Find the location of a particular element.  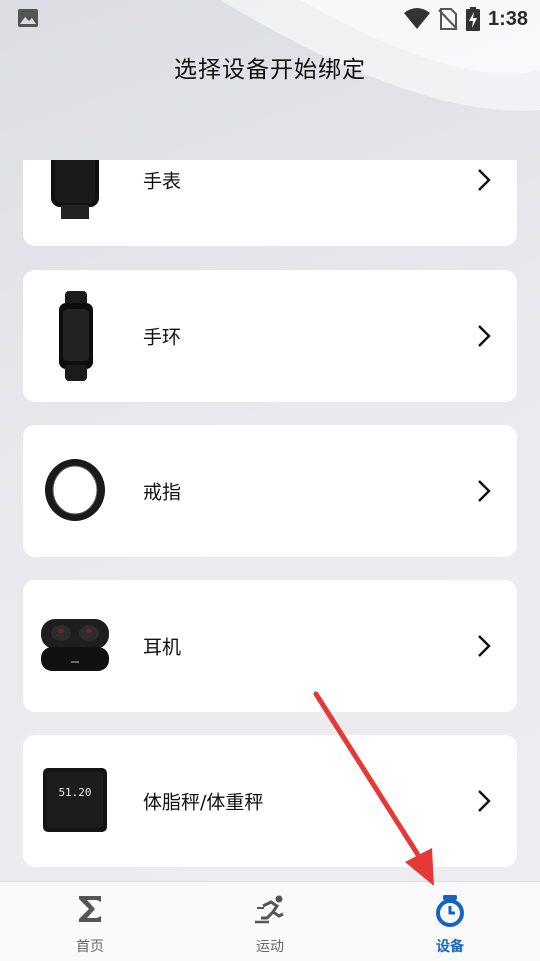

nav-device-label: 设备 is located at coordinates (450, 947).